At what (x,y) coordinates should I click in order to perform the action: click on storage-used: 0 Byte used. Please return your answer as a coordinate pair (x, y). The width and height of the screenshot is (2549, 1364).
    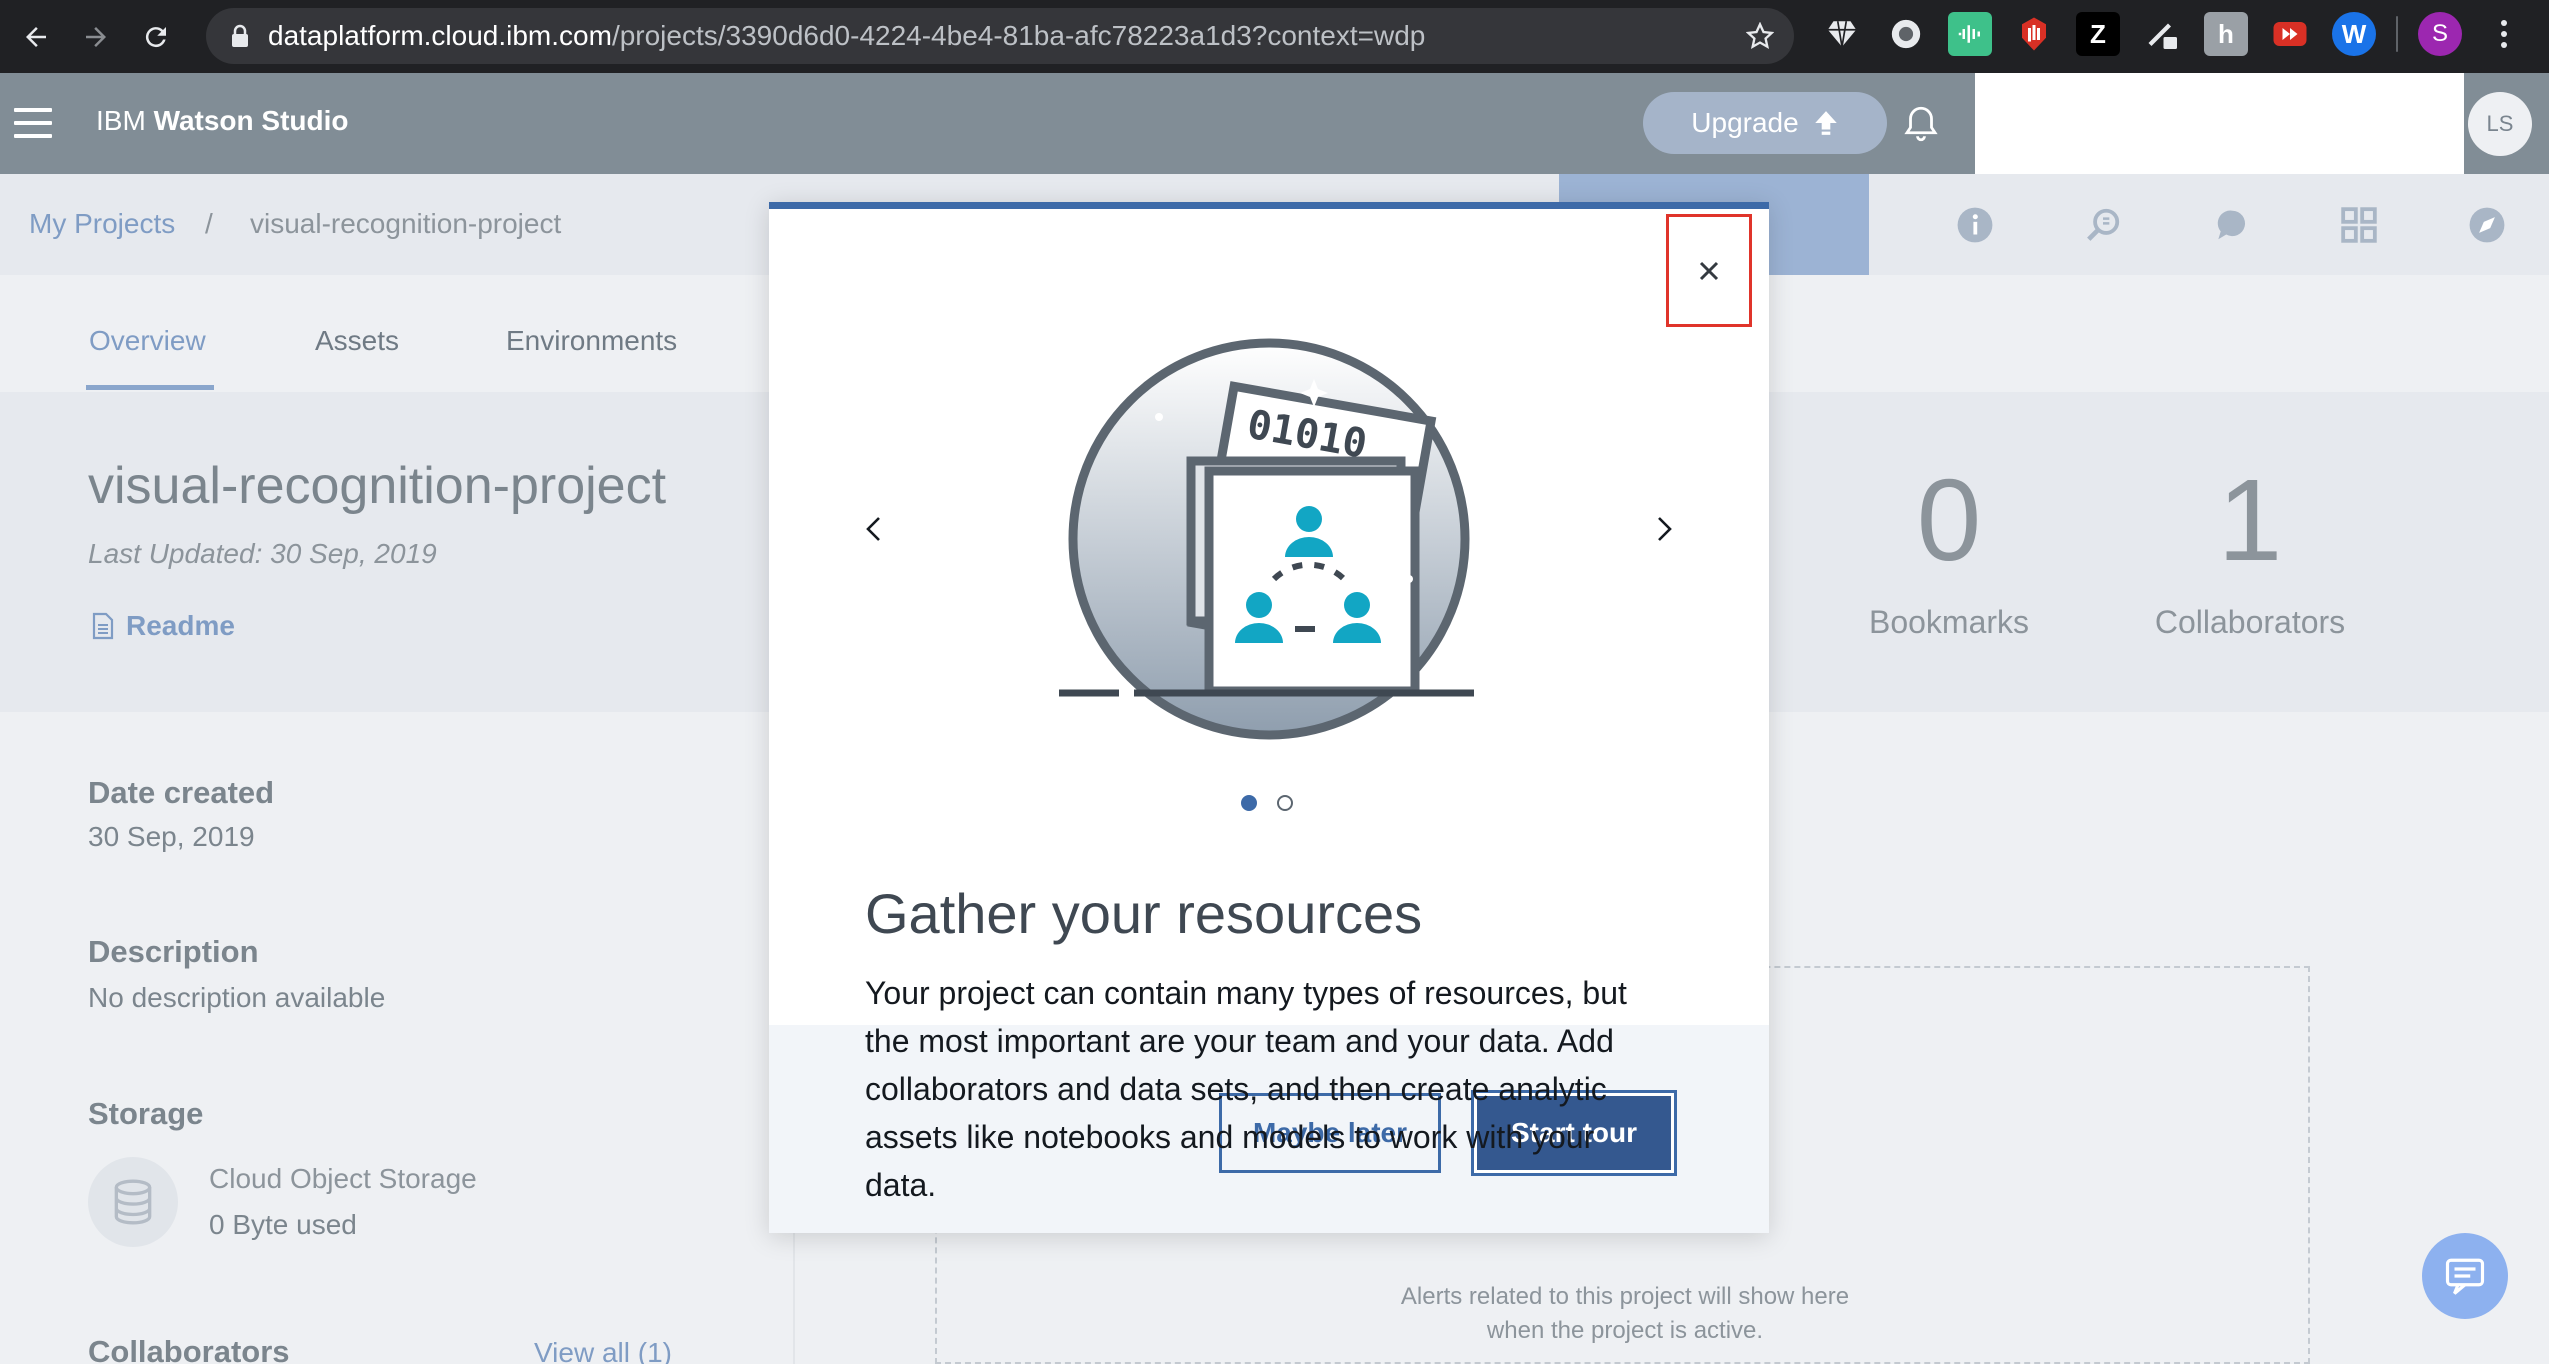
    Looking at the image, I should click on (283, 1224).